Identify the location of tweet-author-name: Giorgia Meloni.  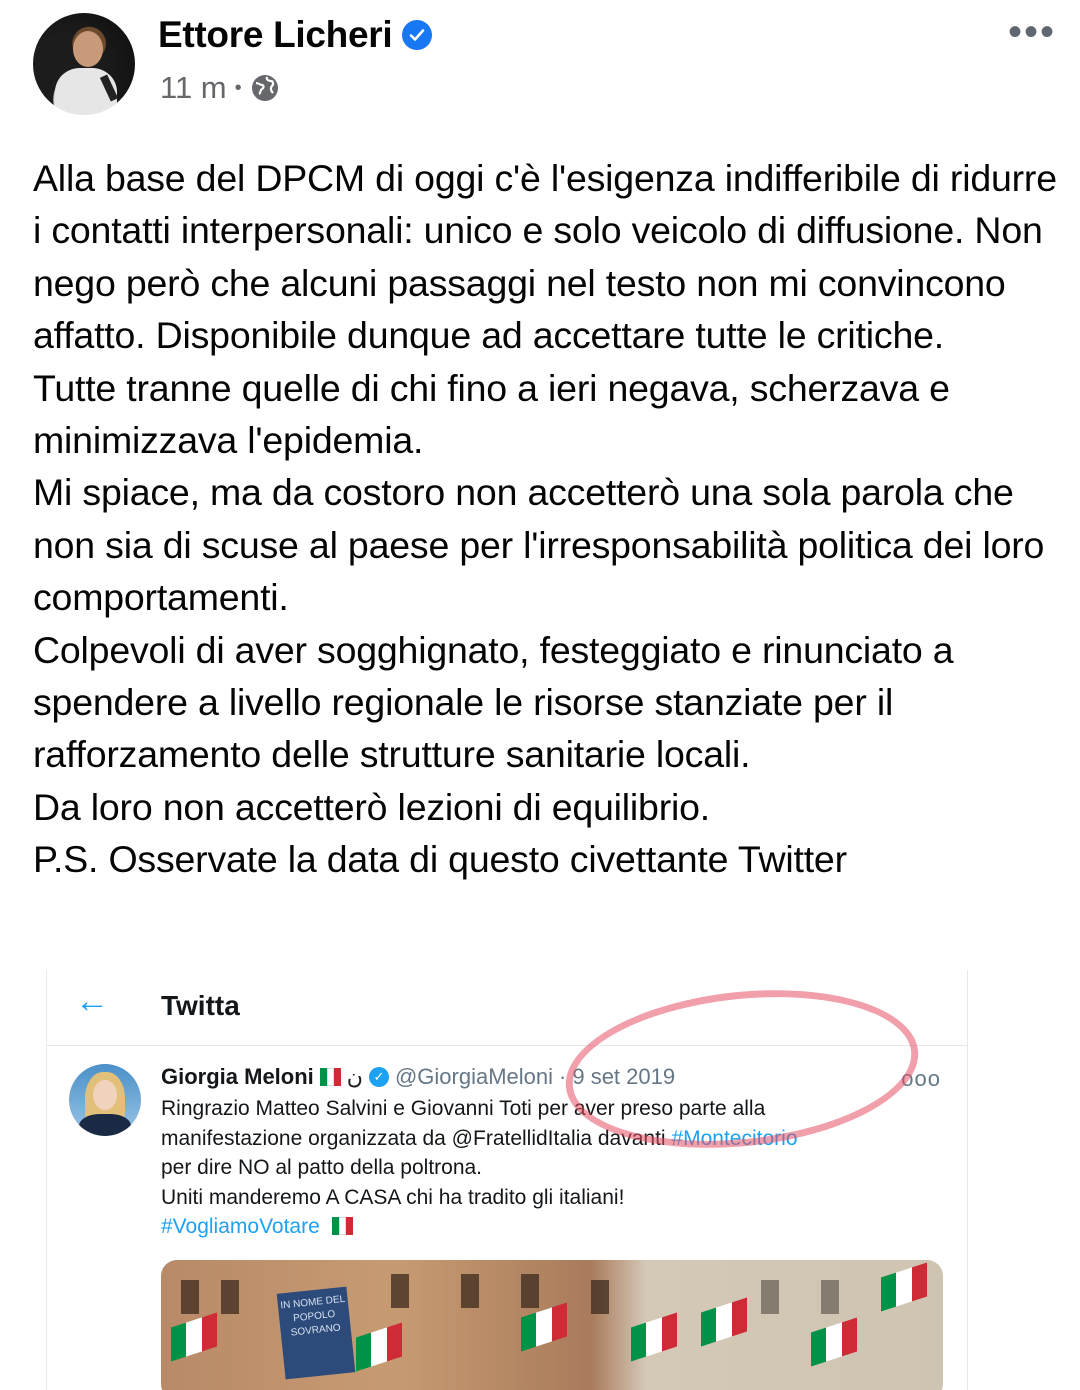
(237, 1076).